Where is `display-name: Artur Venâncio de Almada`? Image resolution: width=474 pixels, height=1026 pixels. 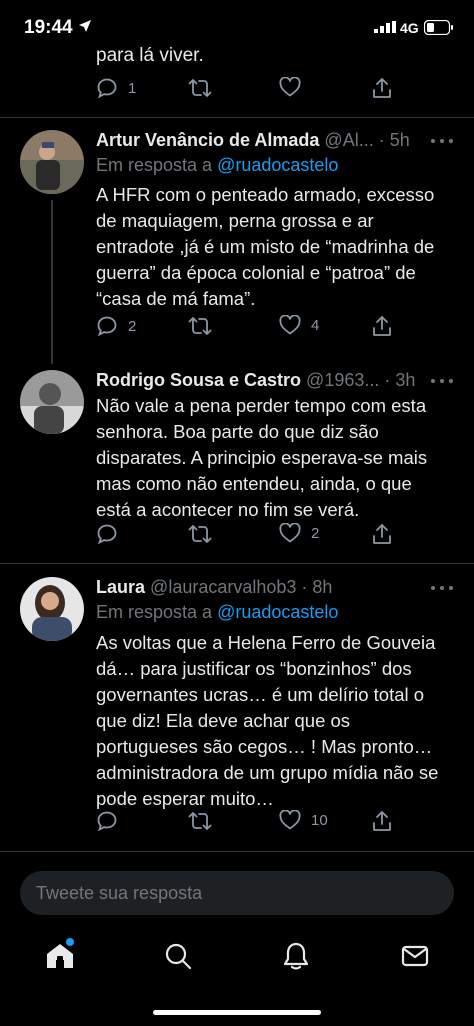 display-name: Artur Venâncio de Almada is located at coordinates (207, 140).